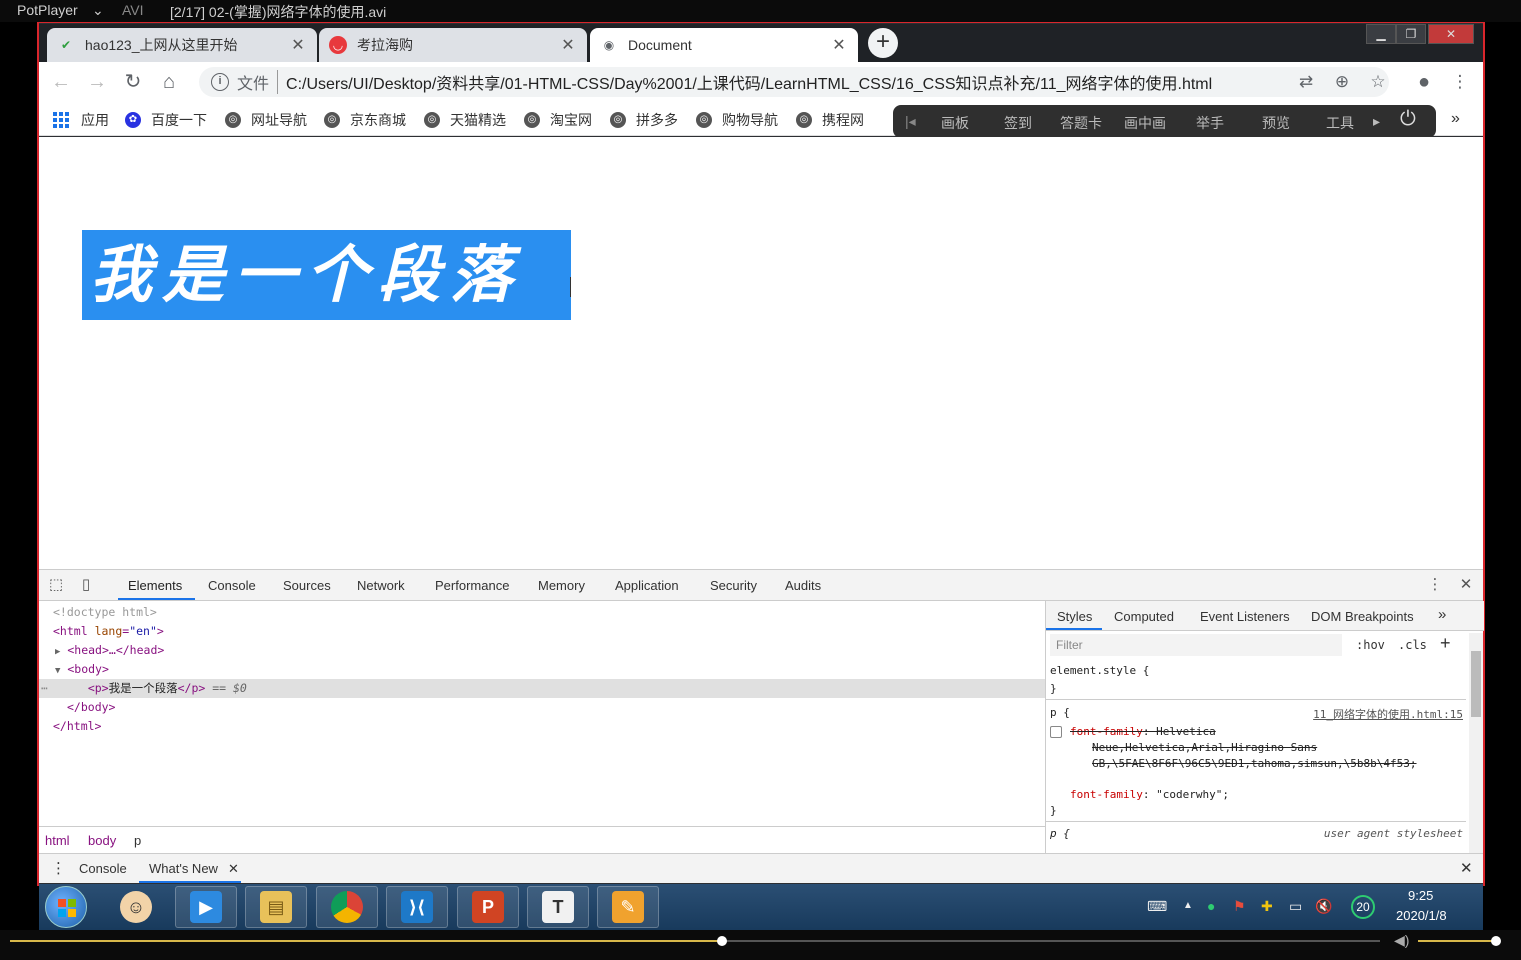 The width and height of the screenshot is (1521, 960). I want to click on scrollbar-thumb, so click(1476, 684).